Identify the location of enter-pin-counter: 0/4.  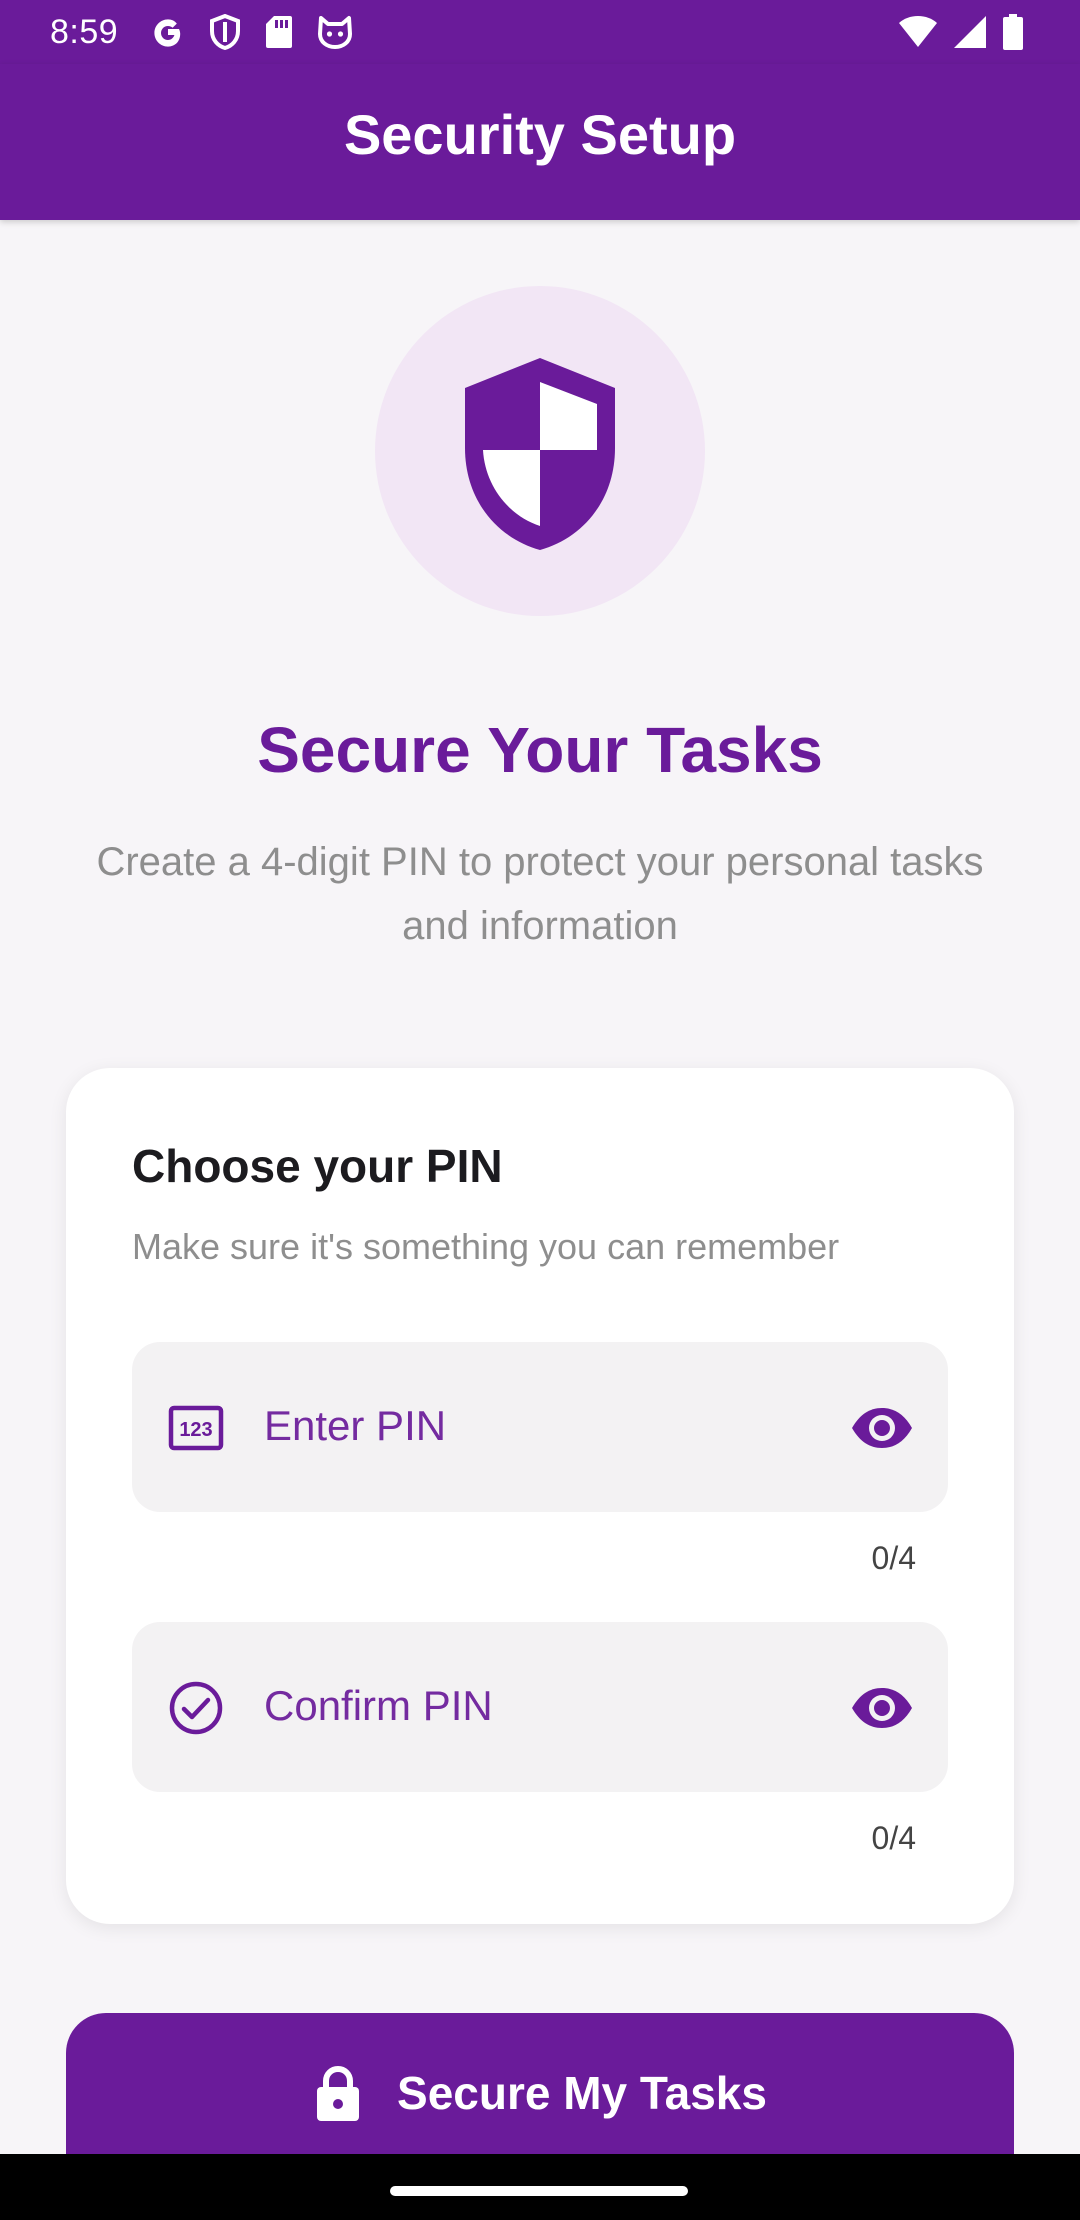
(893, 1558).